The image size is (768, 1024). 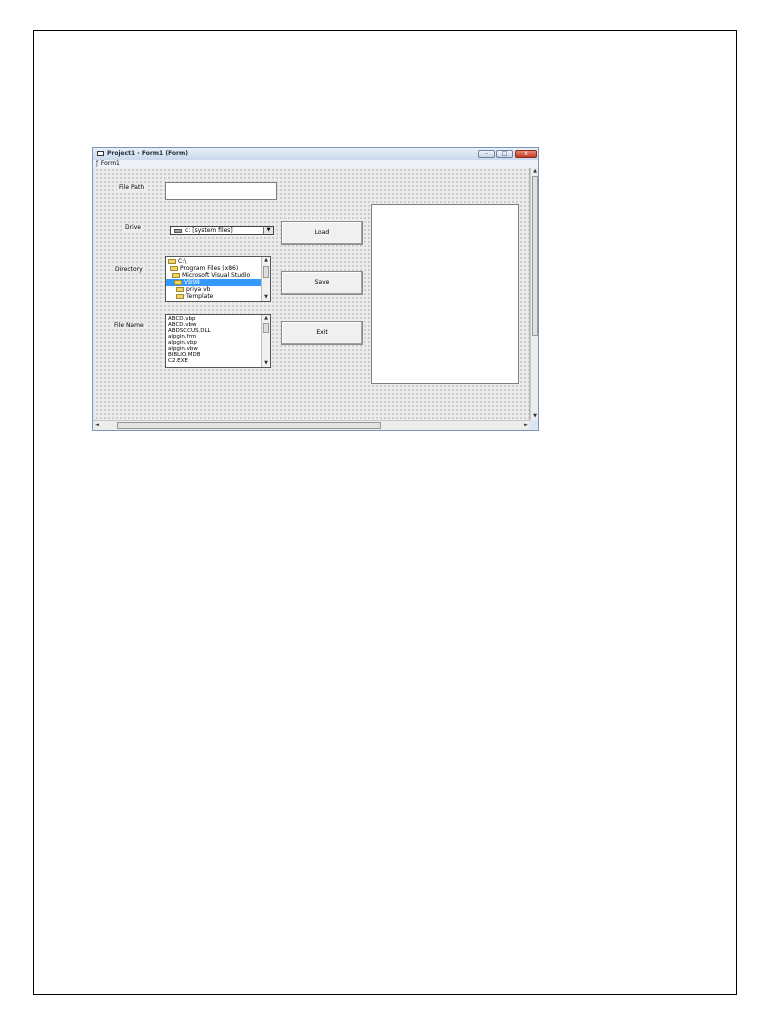 I want to click on load-button: Load, so click(x=322, y=233).